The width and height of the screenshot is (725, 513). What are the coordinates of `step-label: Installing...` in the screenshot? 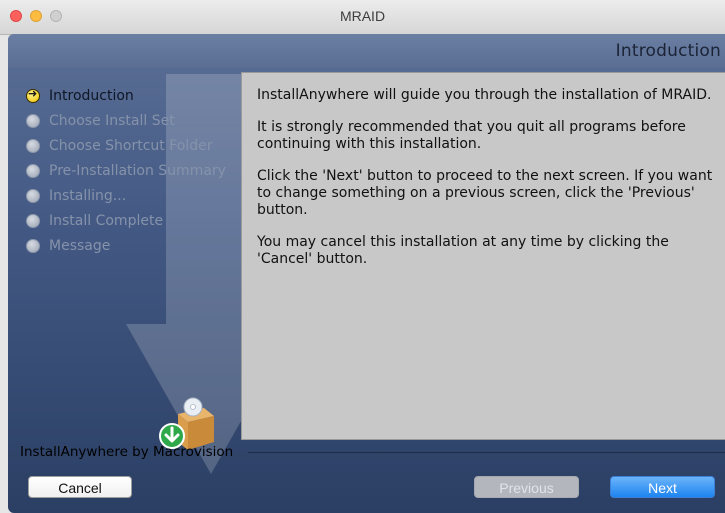 It's located at (88, 196).